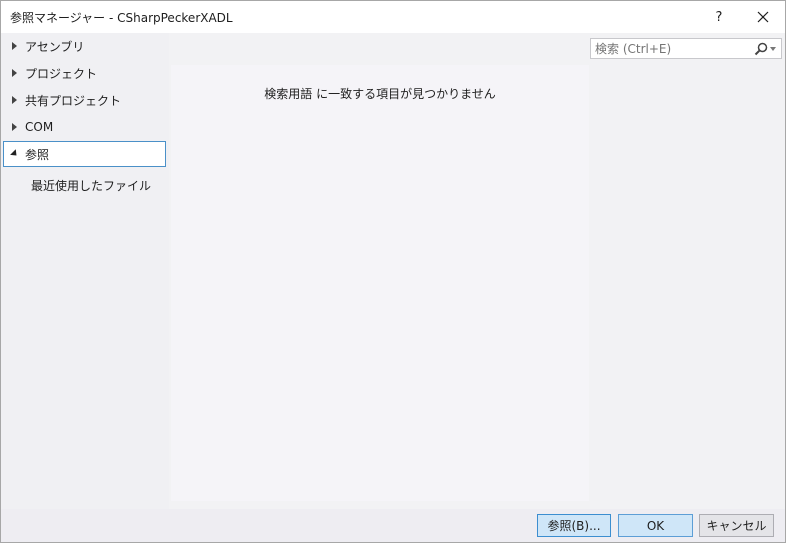 This screenshot has height=543, width=786. Describe the element at coordinates (393, 17) in the screenshot. I see `title-bar: 参照マネージャー - CSharpPeckerXADL ?` at that location.